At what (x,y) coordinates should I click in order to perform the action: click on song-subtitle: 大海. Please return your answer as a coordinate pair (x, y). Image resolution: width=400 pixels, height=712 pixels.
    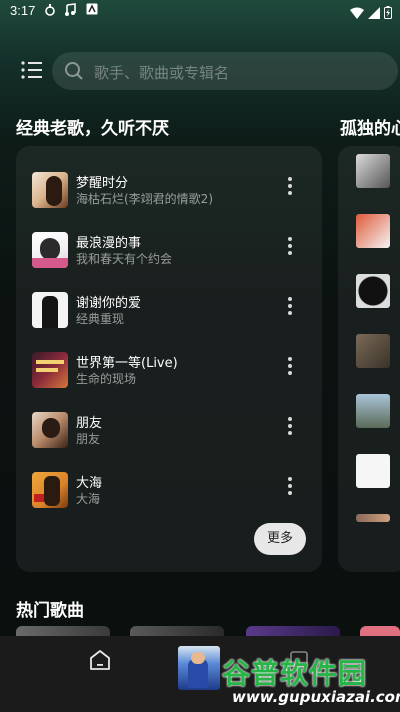
    Looking at the image, I should click on (88, 499).